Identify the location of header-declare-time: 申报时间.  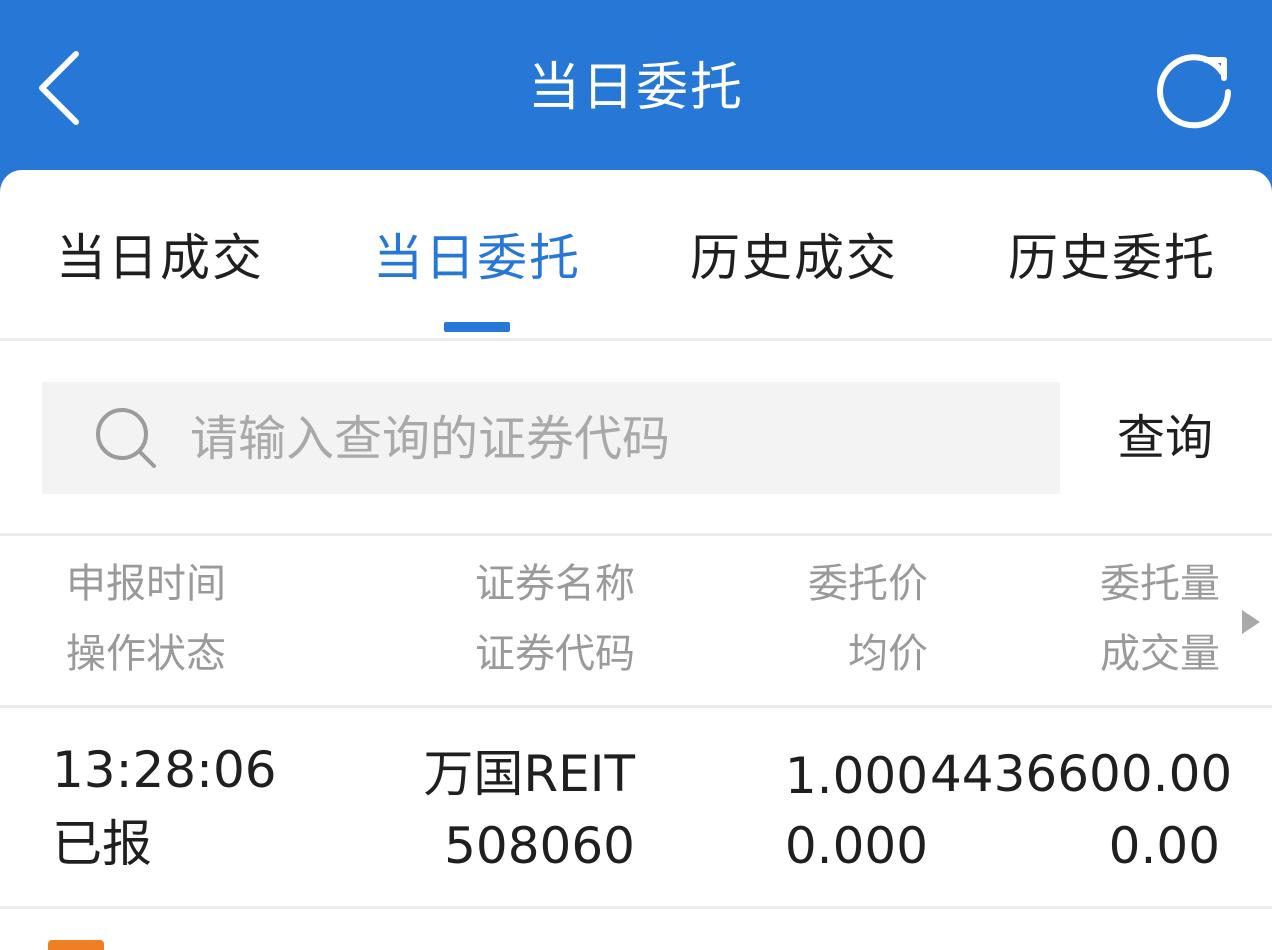
(146, 584).